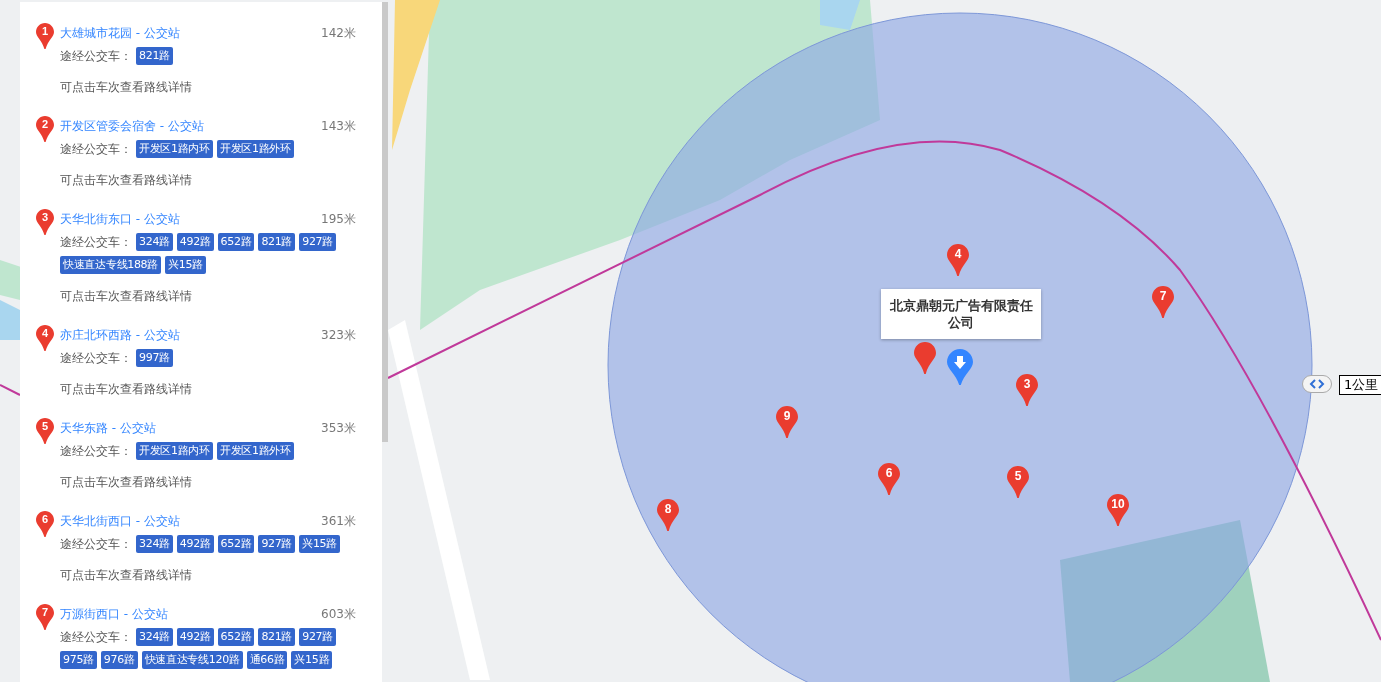  I want to click on bus-route-tag: 976路, so click(119, 660).